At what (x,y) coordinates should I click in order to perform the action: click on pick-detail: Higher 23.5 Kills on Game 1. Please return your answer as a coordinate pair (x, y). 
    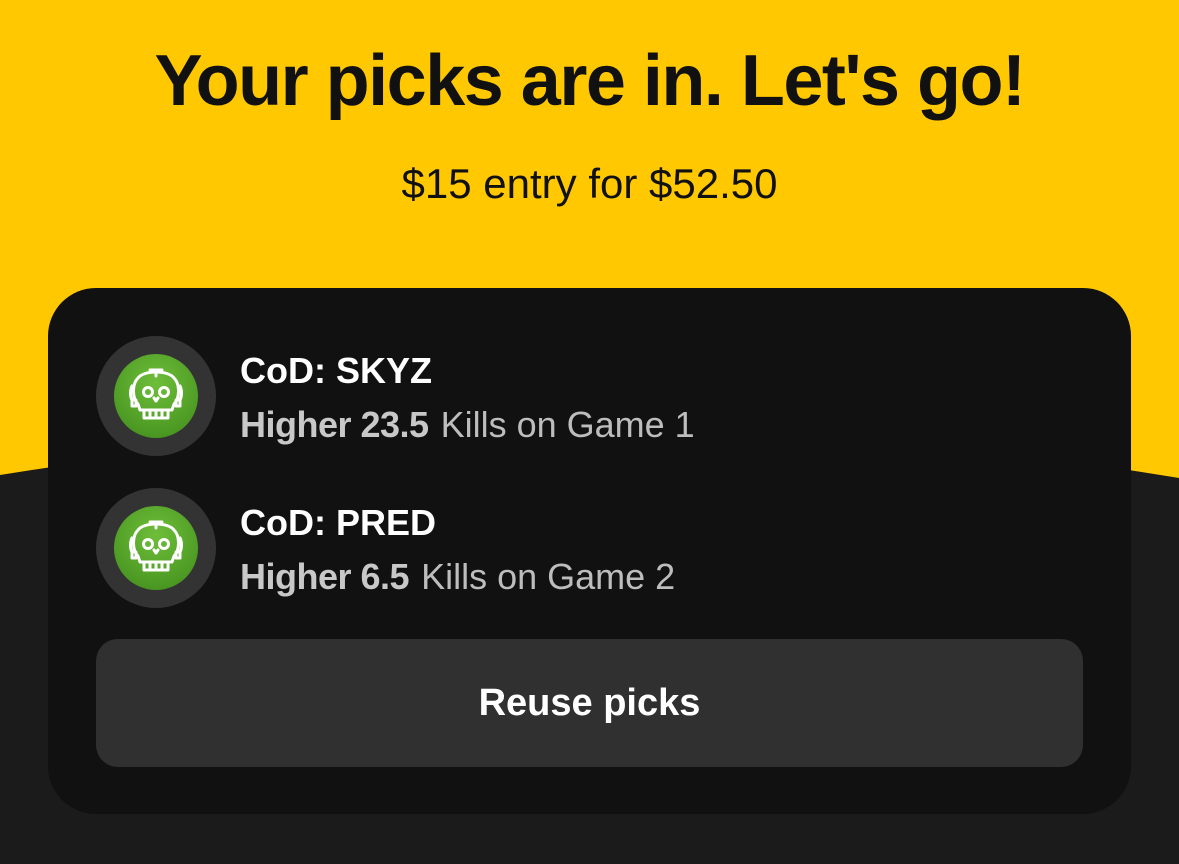
    Looking at the image, I should click on (467, 425).